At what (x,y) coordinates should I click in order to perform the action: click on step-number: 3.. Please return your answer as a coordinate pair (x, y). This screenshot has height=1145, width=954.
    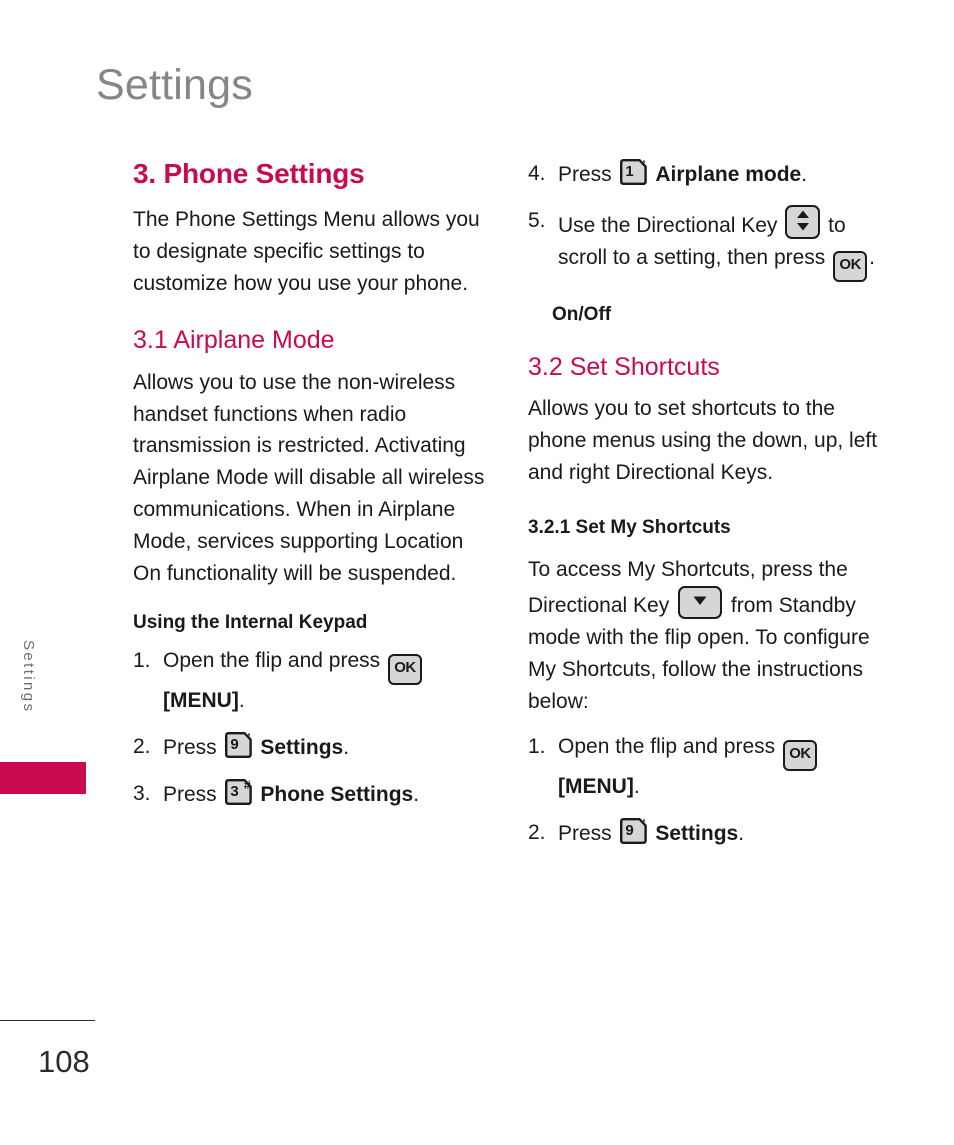
    Looking at the image, I should click on (142, 793).